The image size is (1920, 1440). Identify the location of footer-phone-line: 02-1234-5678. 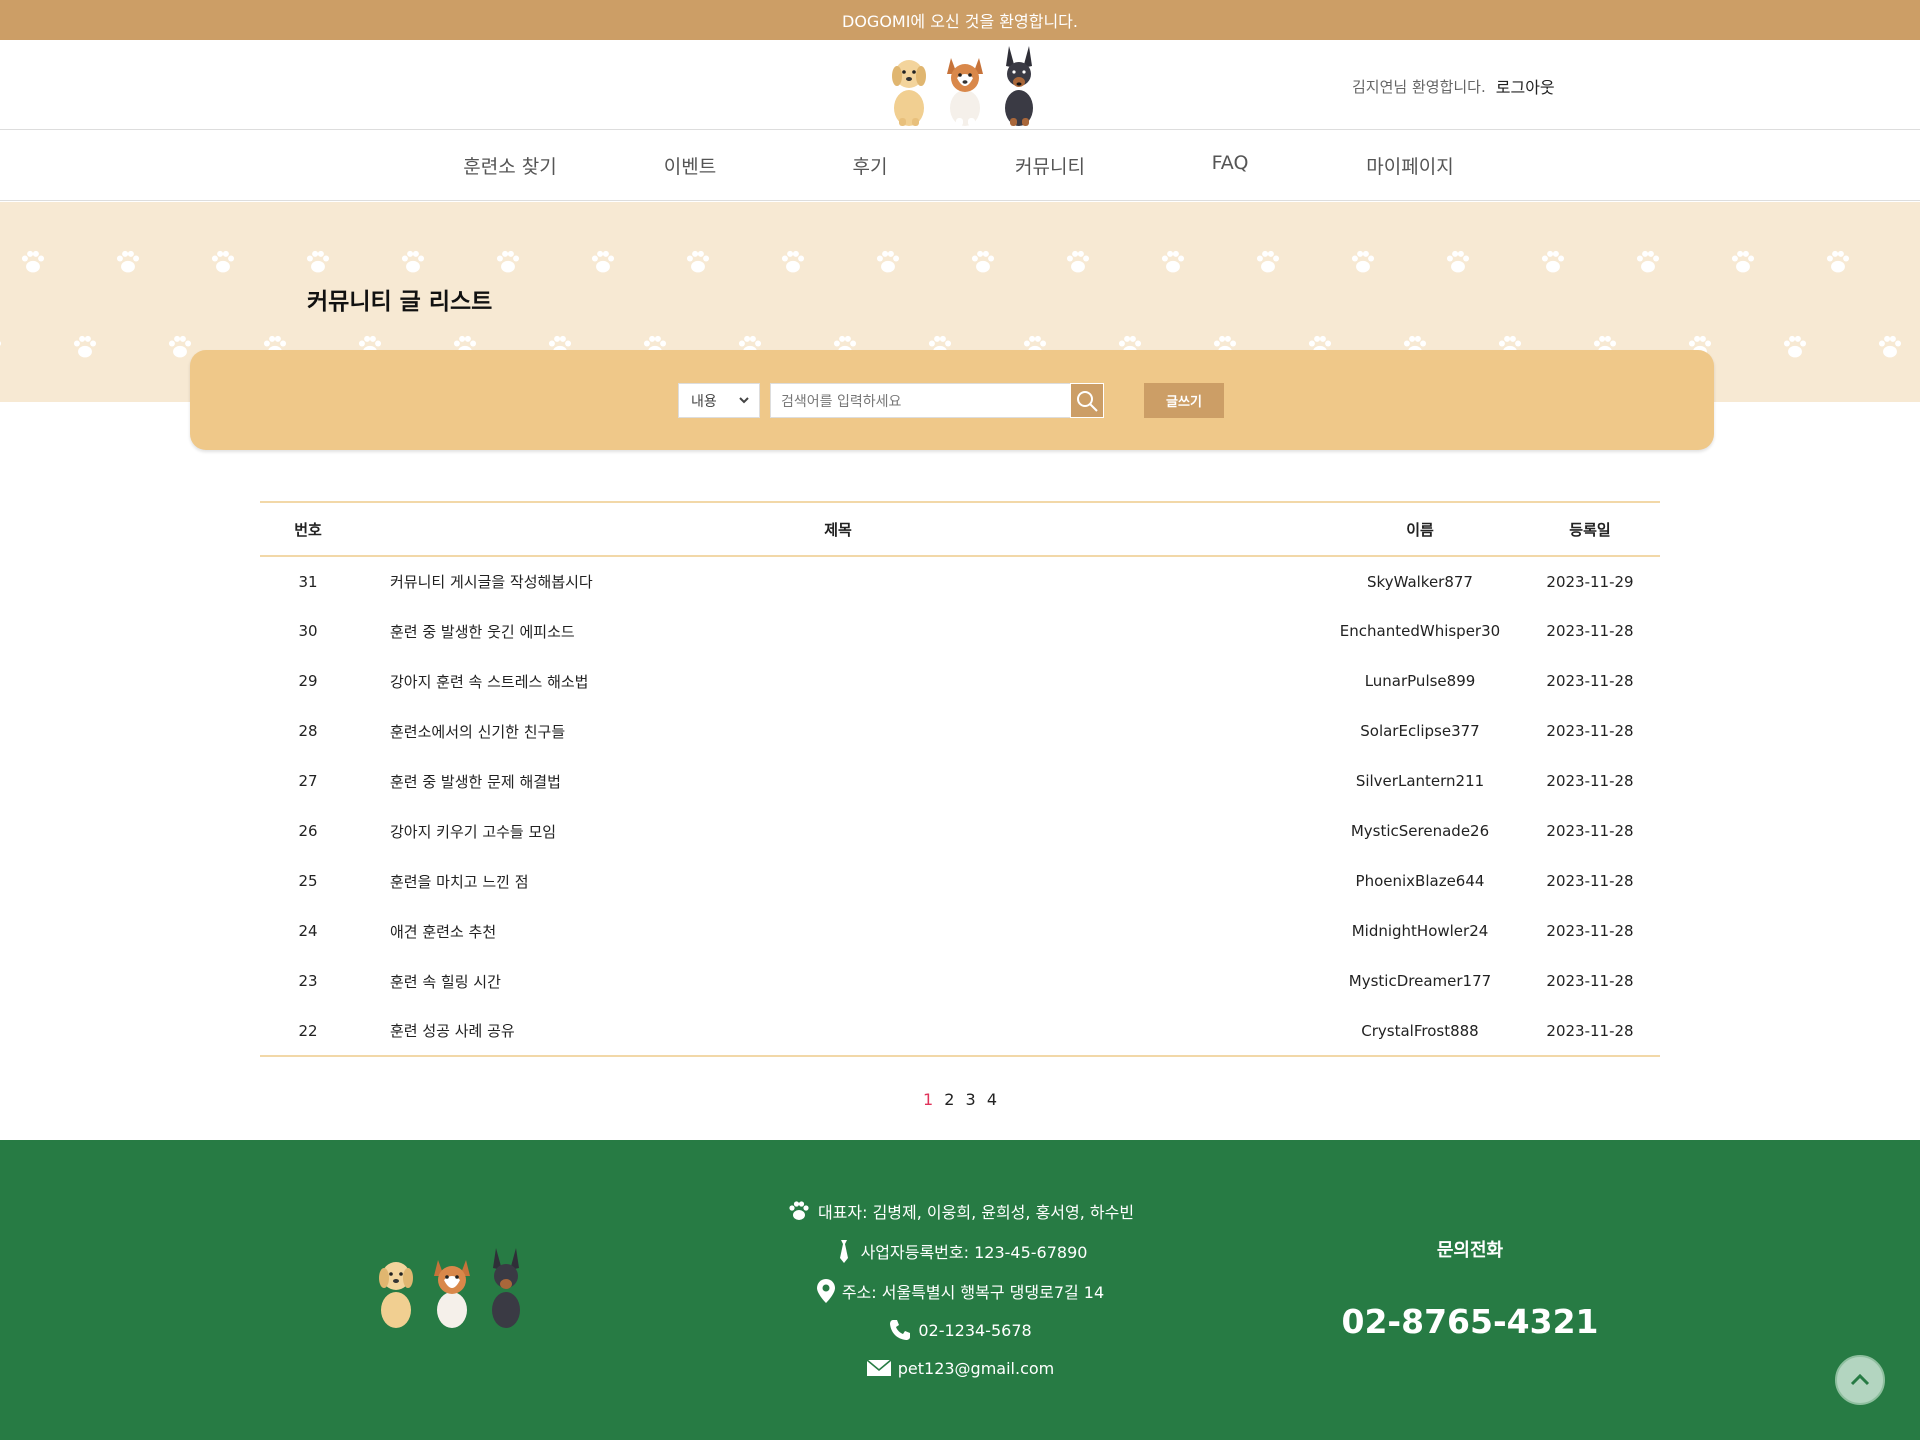
(960, 1330).